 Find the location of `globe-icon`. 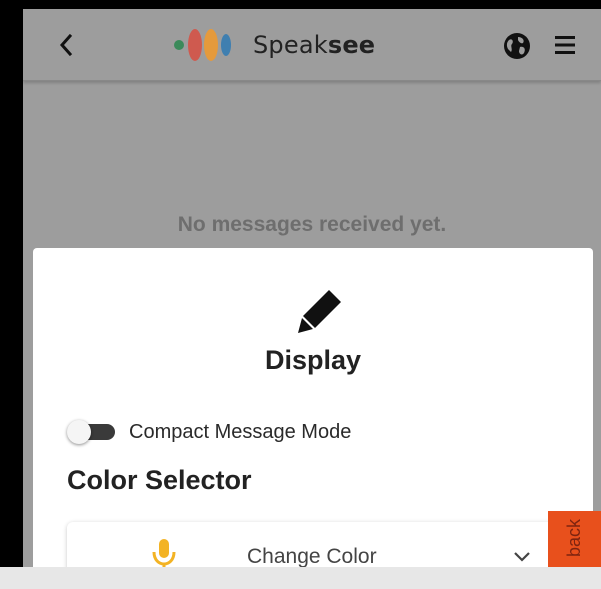

globe-icon is located at coordinates (517, 46).